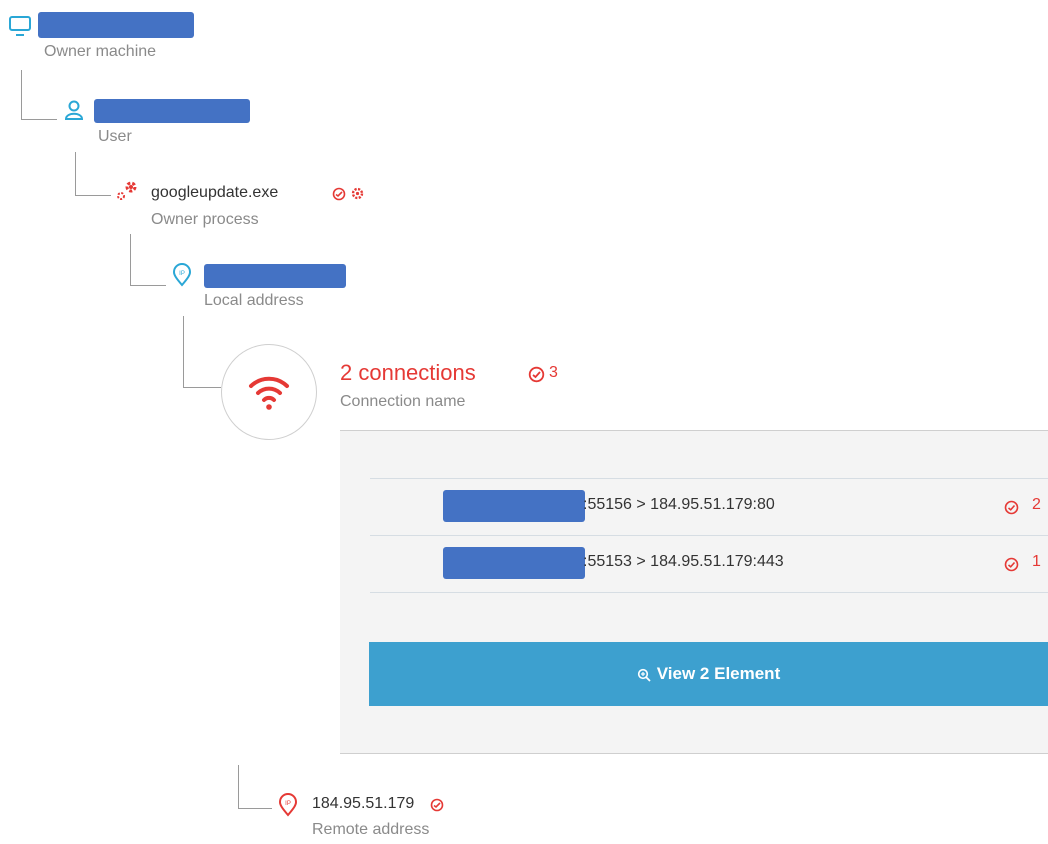 This screenshot has width=1048, height=844. Describe the element at coordinates (1036, 561) in the screenshot. I see `connection-alert-count: 1` at that location.